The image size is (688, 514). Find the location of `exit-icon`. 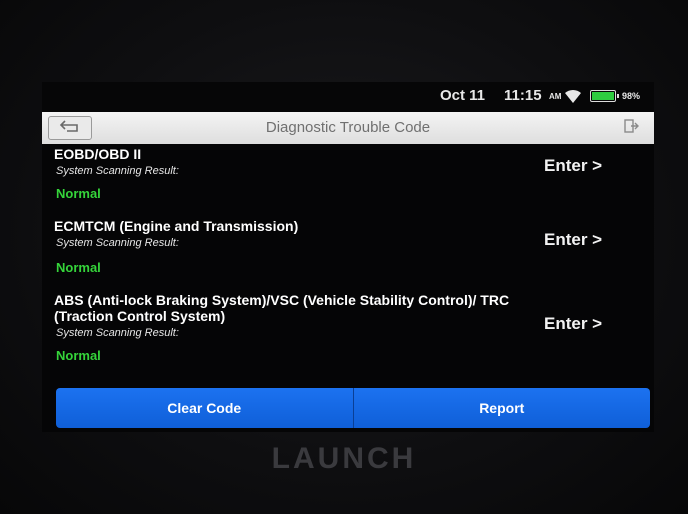

exit-icon is located at coordinates (631, 128).